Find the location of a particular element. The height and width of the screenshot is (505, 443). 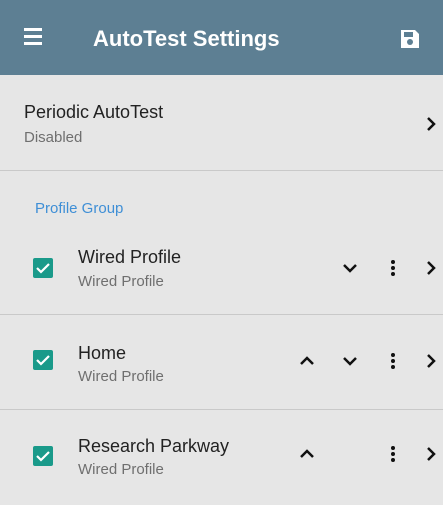

profile-name: Wired Profile is located at coordinates (130, 257).